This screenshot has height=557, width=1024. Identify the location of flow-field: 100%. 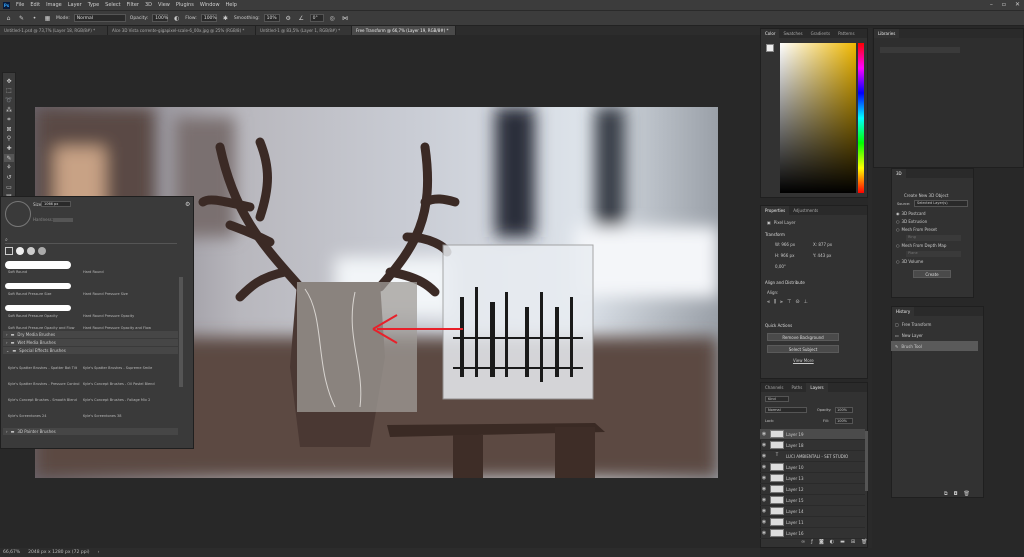
(208, 18).